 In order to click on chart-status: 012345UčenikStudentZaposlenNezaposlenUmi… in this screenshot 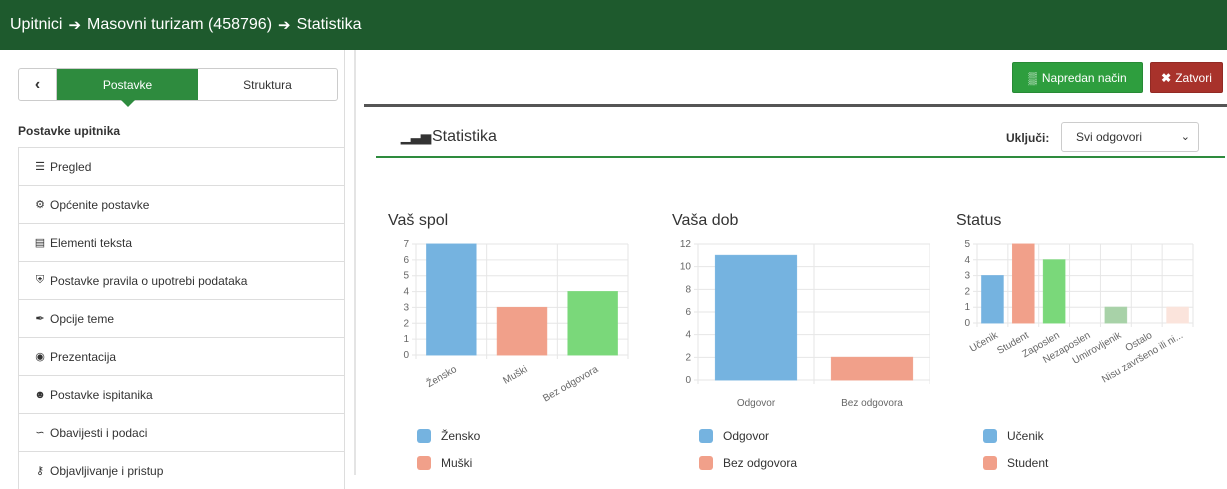, I will do `click(1079, 312)`.